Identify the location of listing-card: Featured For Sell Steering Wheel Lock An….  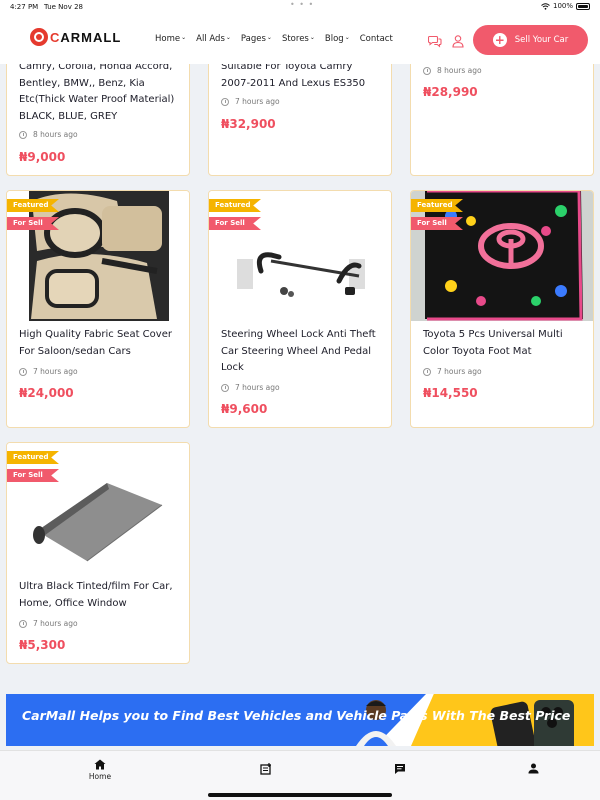
(300, 309).